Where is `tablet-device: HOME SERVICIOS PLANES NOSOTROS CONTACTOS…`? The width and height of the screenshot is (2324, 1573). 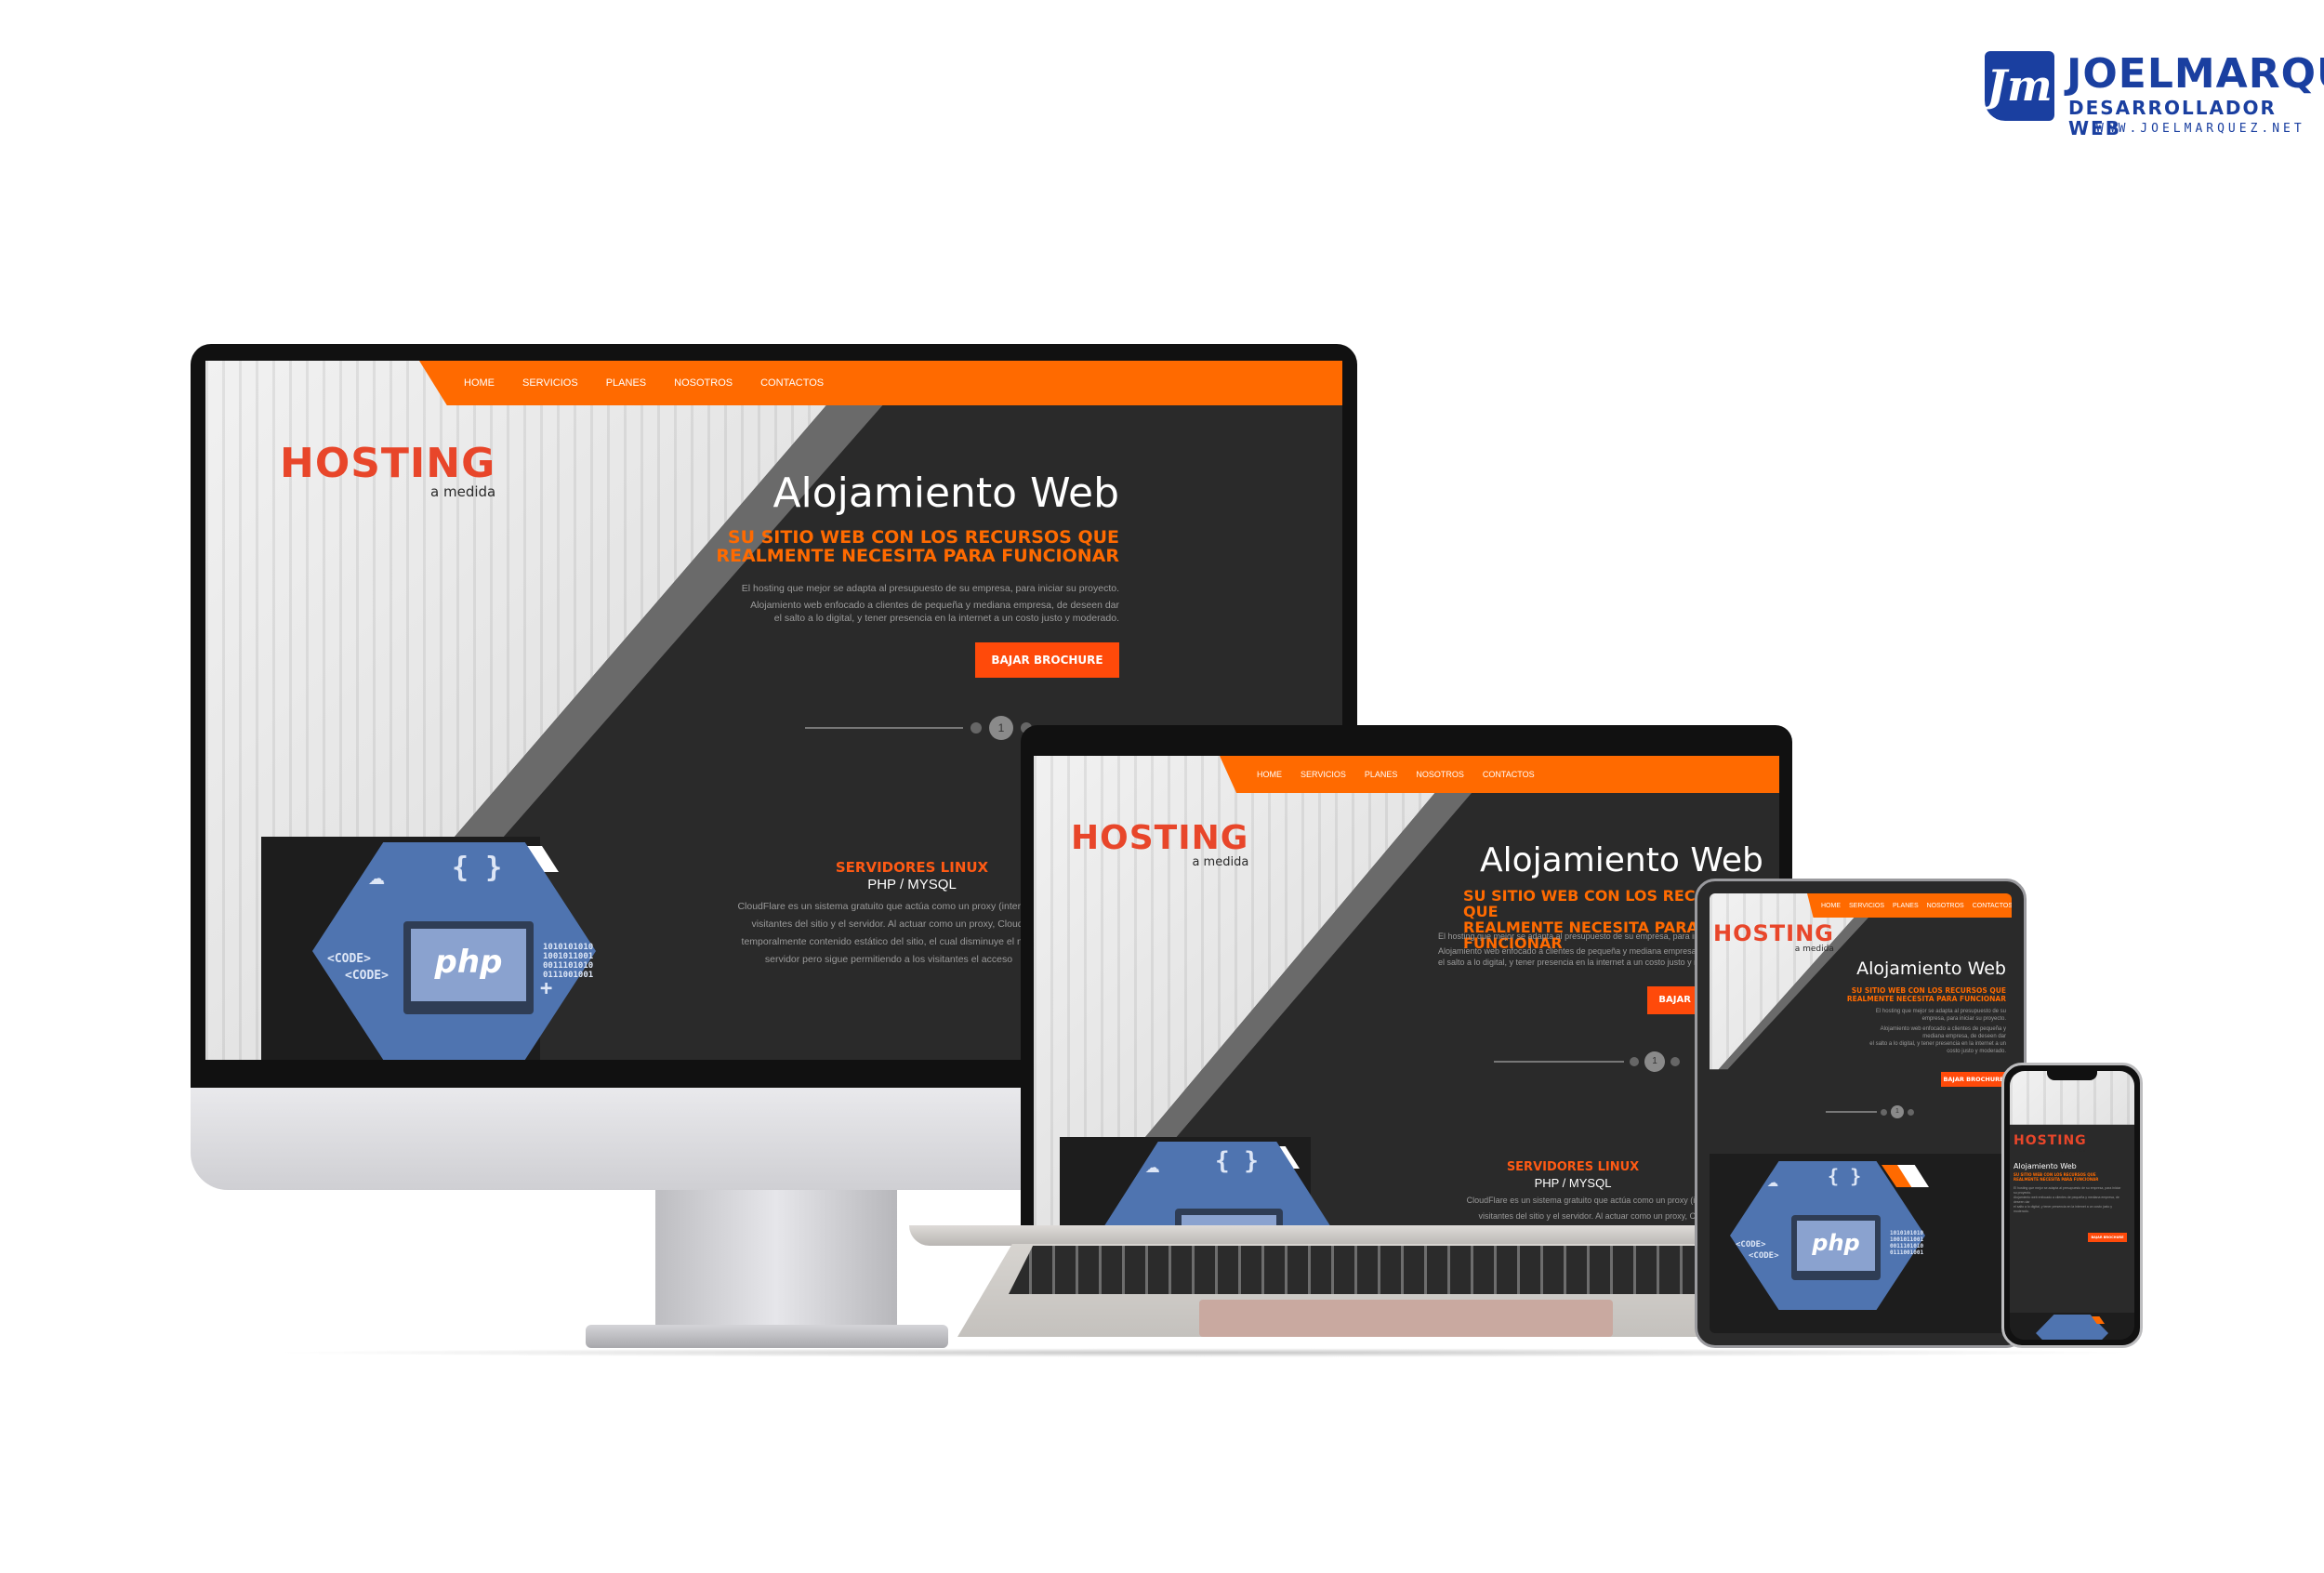
tablet-device: HOME SERVICIOS PLANES NOSOTROS CONTACTOS… is located at coordinates (1861, 1114).